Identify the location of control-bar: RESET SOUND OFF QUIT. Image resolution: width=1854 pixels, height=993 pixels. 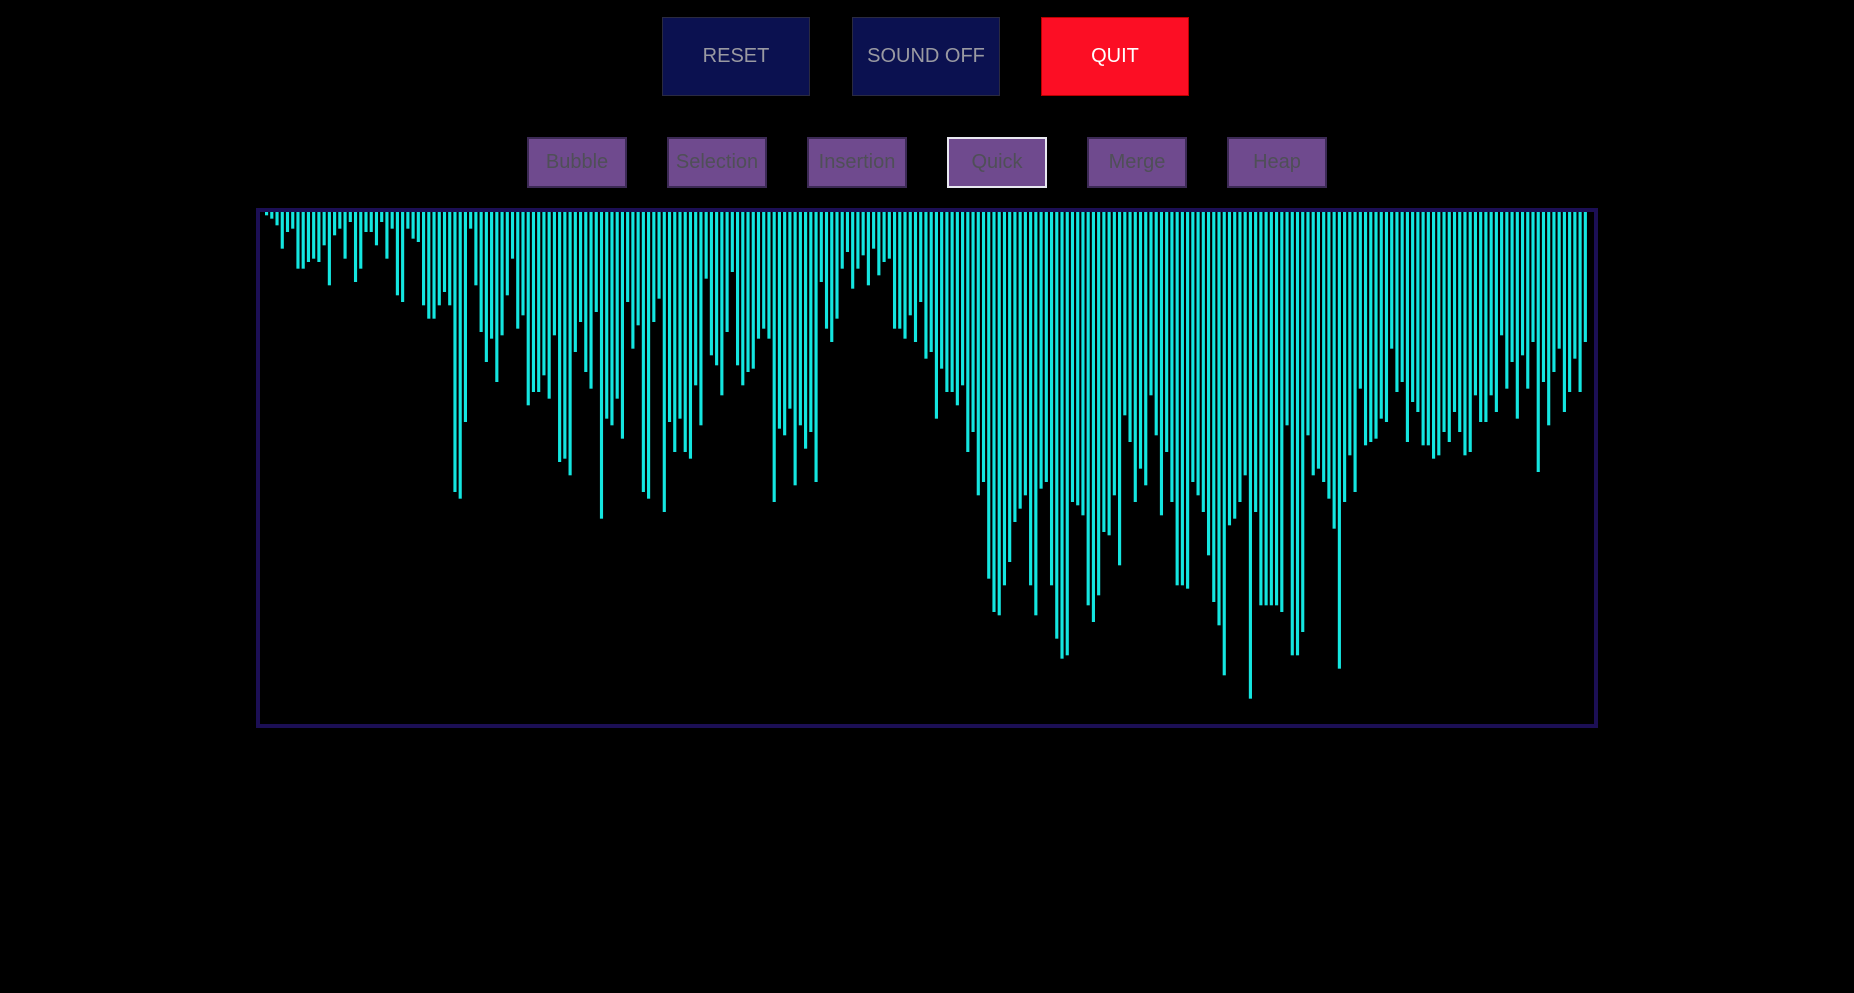
(927, 57).